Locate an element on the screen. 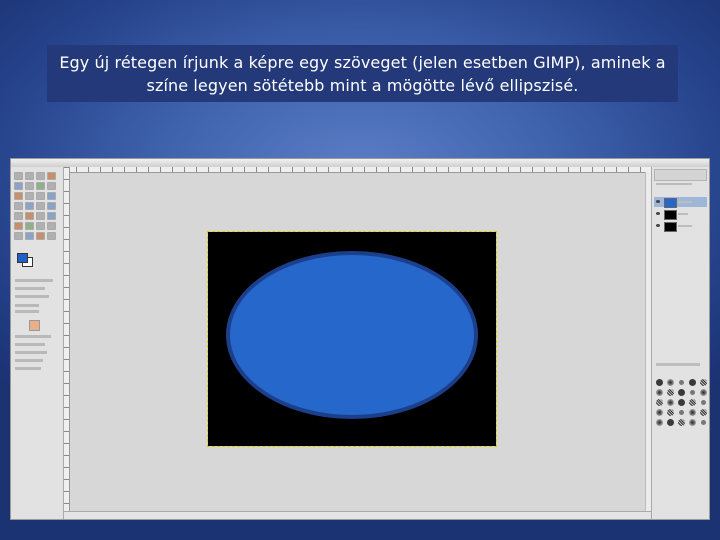 The height and width of the screenshot is (540, 720). tool-options-opacity is located at coordinates (32, 296).